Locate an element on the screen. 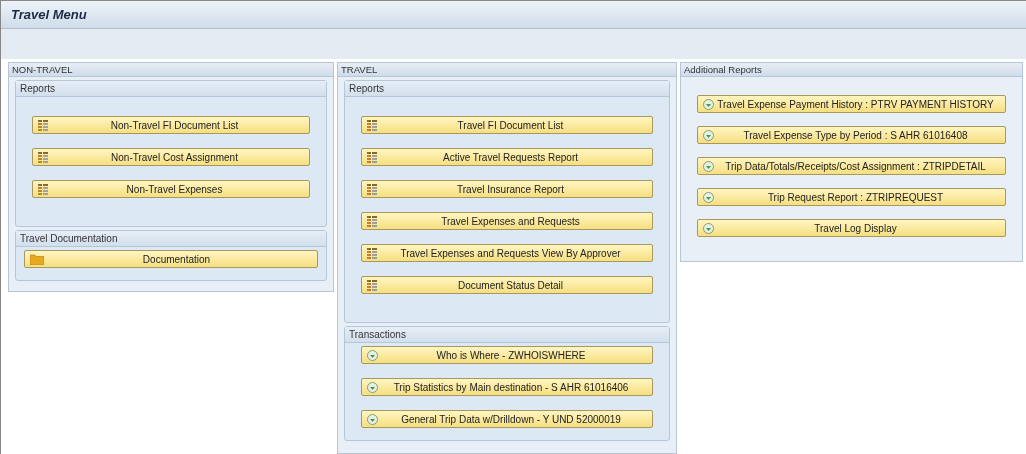  menu-button: Travel Expenses and Requests is located at coordinates (507, 221).